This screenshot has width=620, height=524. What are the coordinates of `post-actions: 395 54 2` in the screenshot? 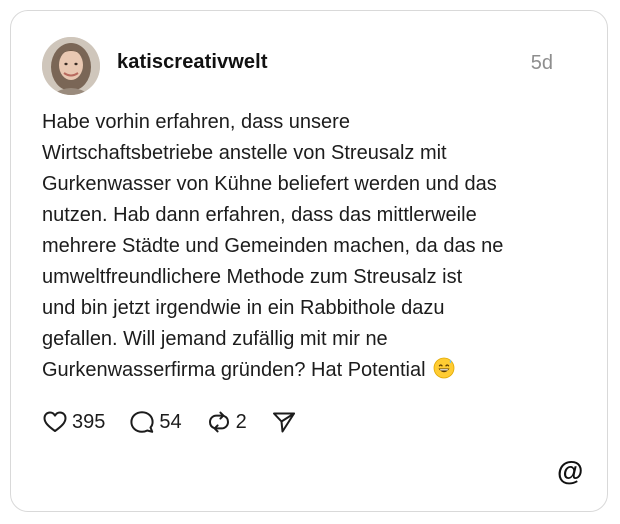 It's located at (169, 422).